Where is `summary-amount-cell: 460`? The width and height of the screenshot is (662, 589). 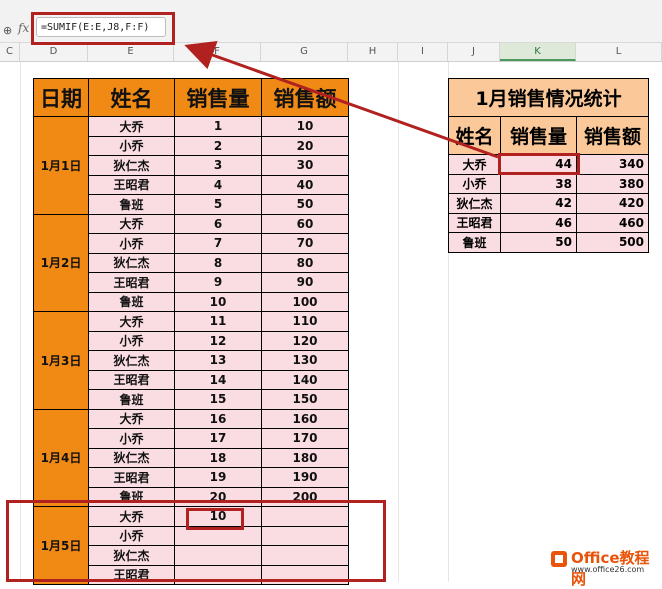
summary-amount-cell: 460 is located at coordinates (612, 222).